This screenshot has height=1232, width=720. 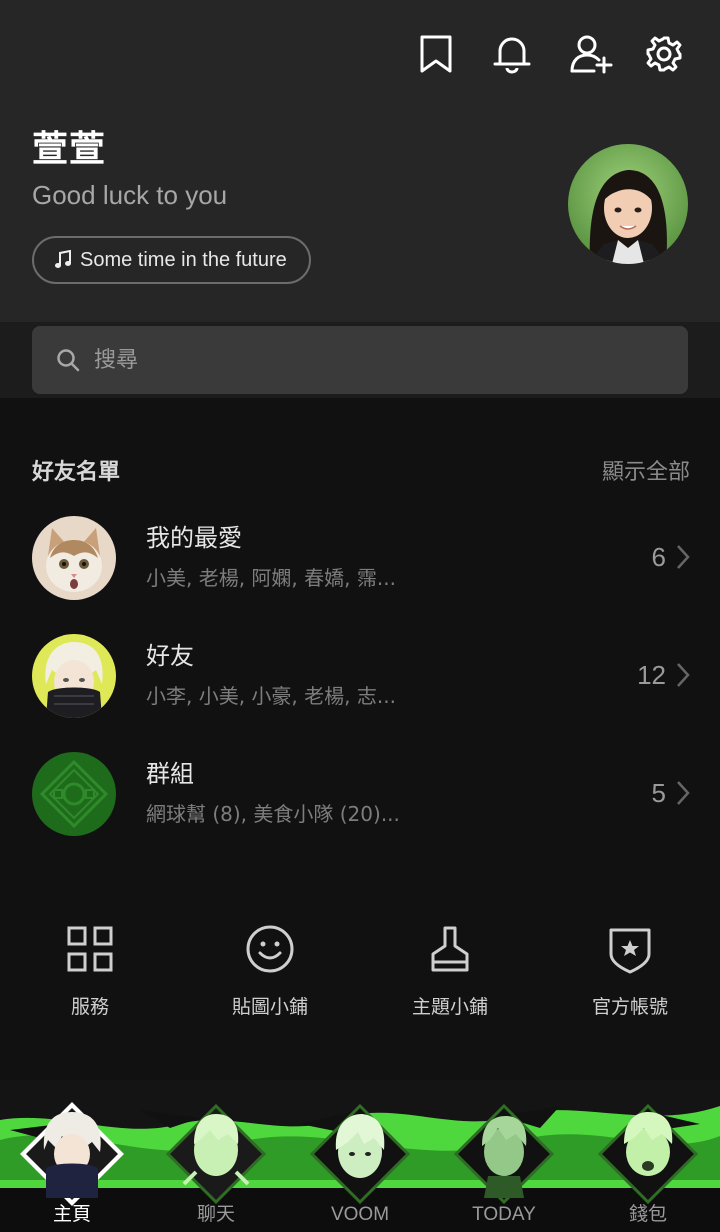 I want to click on shortcut-sticker-shop: 貼圖小鋪, so click(x=270, y=971).